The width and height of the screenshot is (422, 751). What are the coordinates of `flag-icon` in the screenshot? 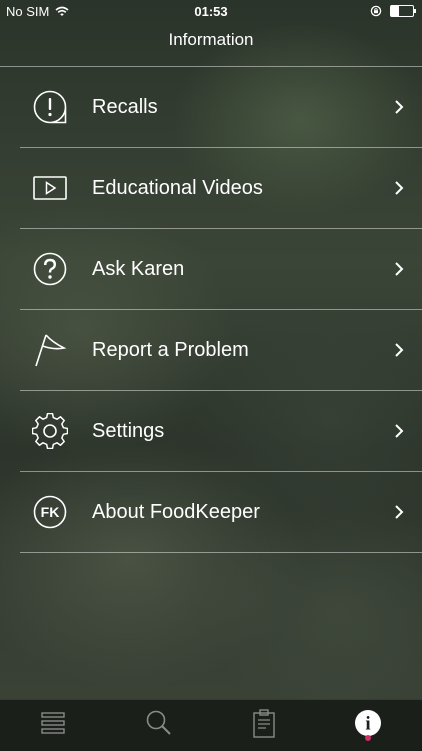 It's located at (51, 350).